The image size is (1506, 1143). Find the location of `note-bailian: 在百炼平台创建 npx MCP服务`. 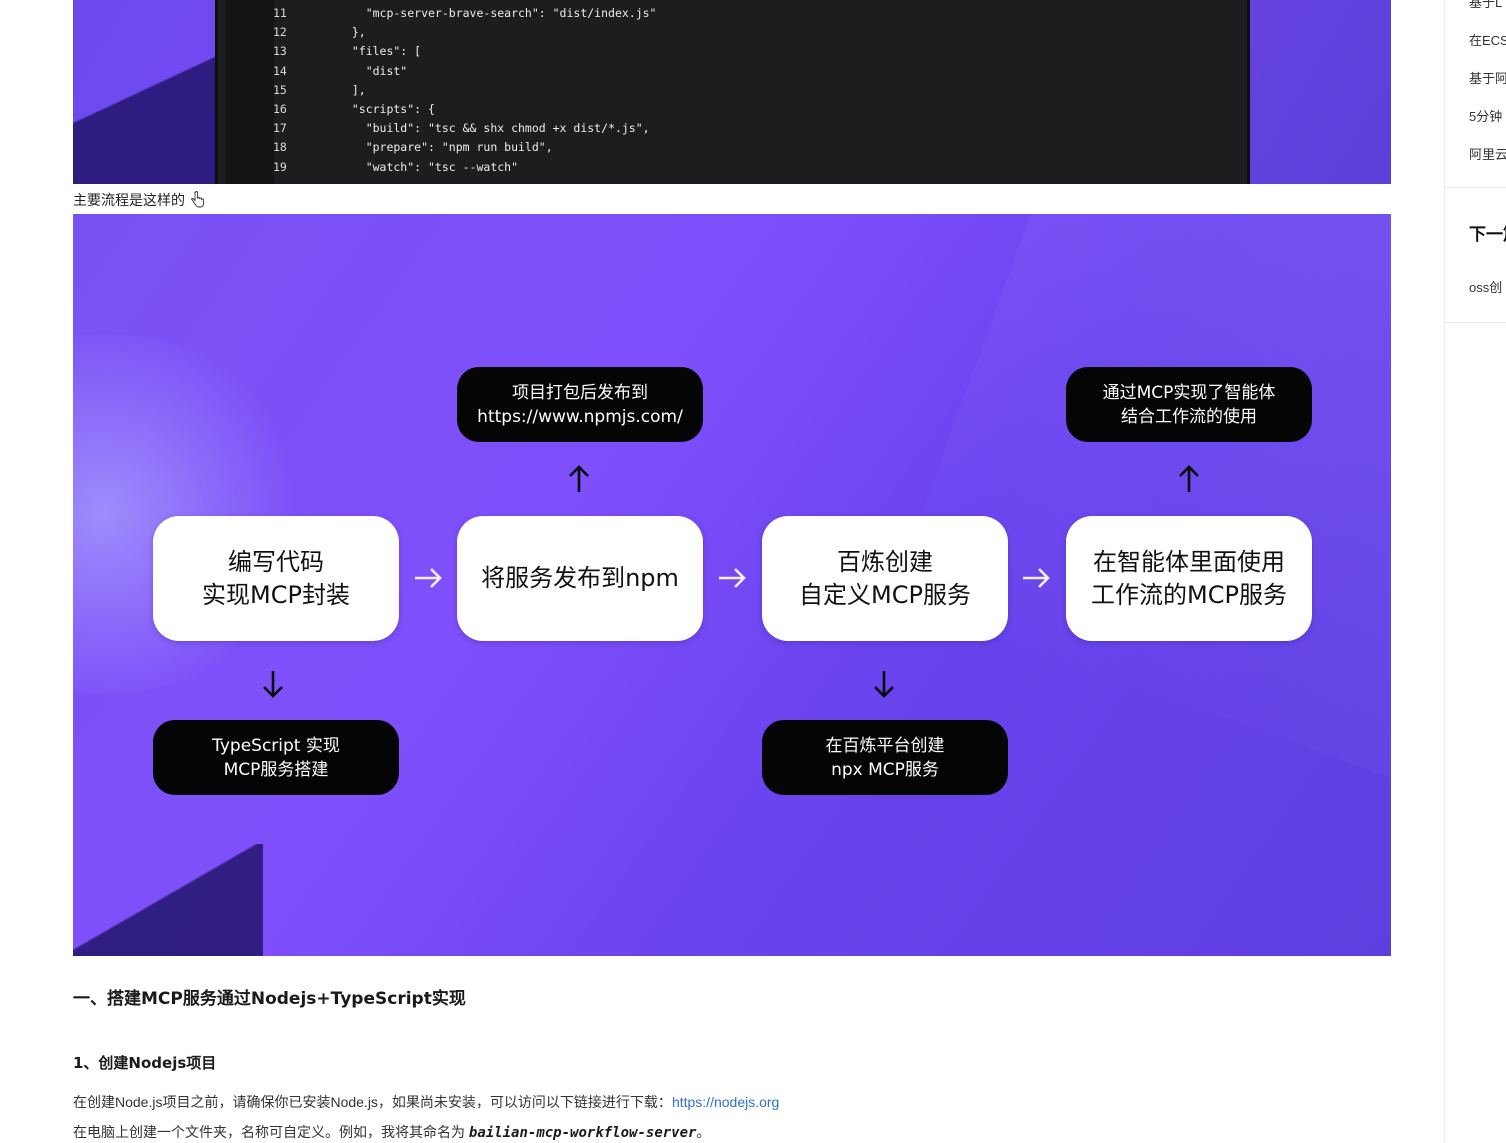

note-bailian: 在百炼平台创建 npx MCP服务 is located at coordinates (885, 757).